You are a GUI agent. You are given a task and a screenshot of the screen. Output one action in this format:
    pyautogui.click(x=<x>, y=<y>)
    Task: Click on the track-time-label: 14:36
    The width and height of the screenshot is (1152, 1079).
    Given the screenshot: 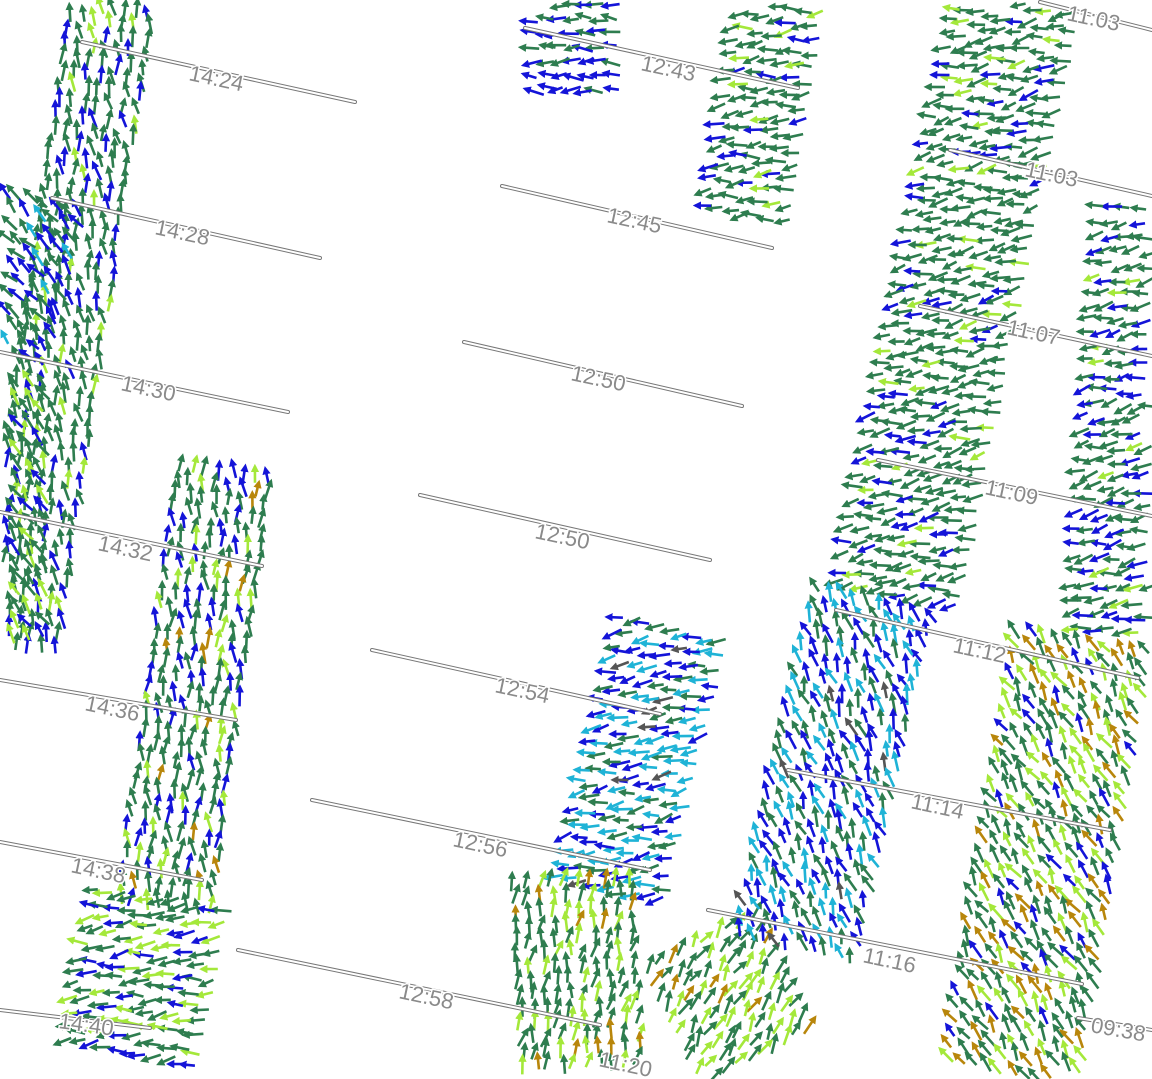 What is the action you would take?
    pyautogui.click(x=112, y=708)
    